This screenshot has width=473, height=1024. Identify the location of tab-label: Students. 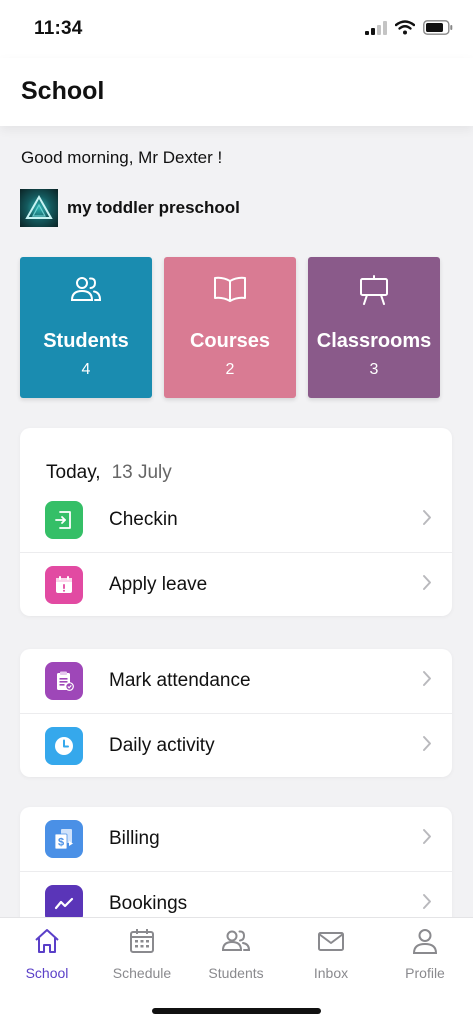
(236, 973).